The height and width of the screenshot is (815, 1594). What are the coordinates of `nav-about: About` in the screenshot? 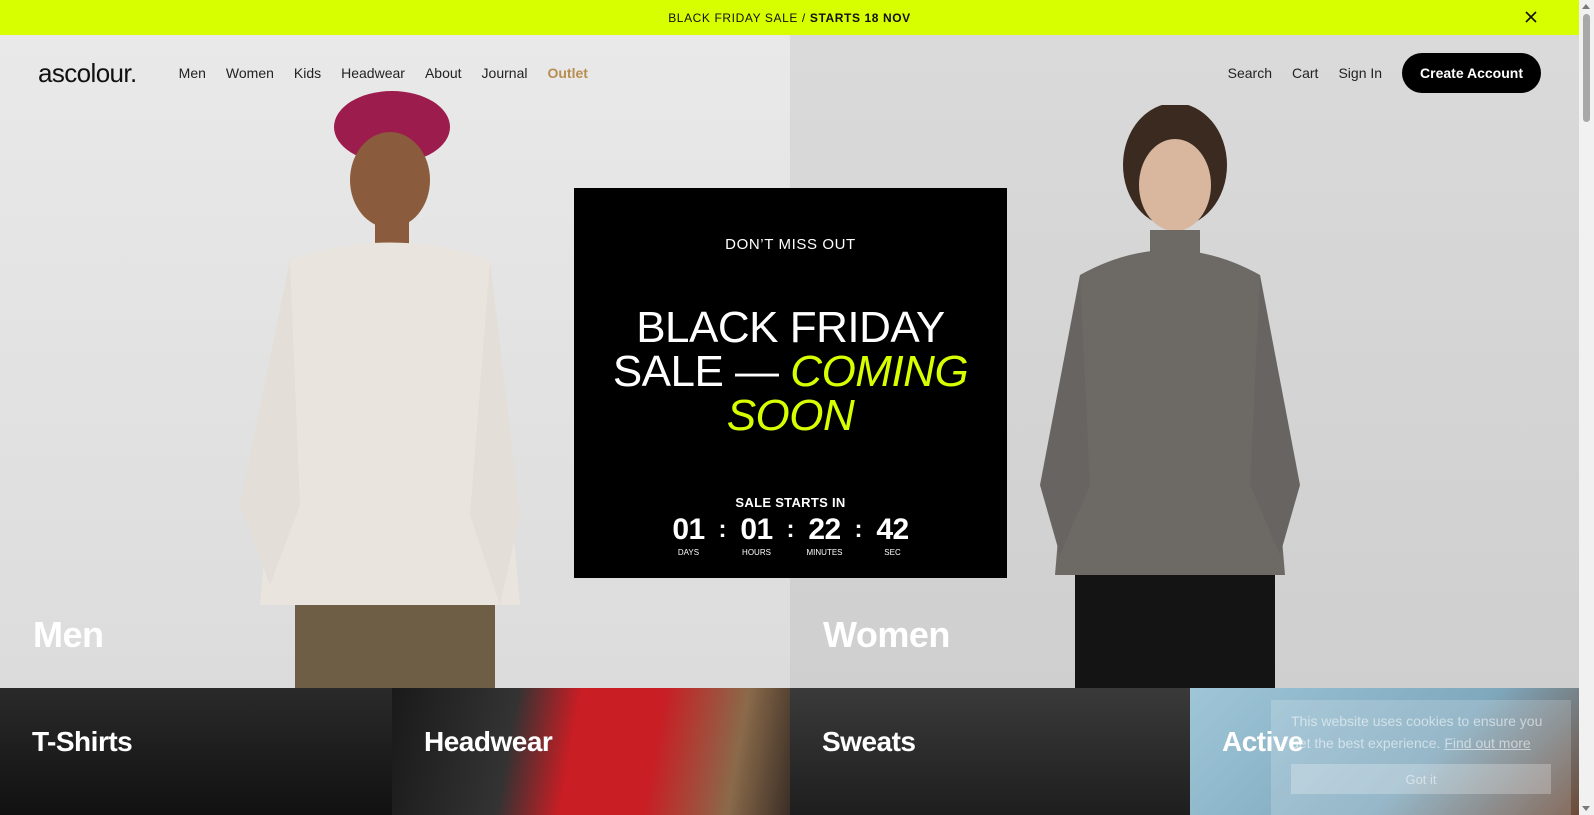 It's located at (443, 73).